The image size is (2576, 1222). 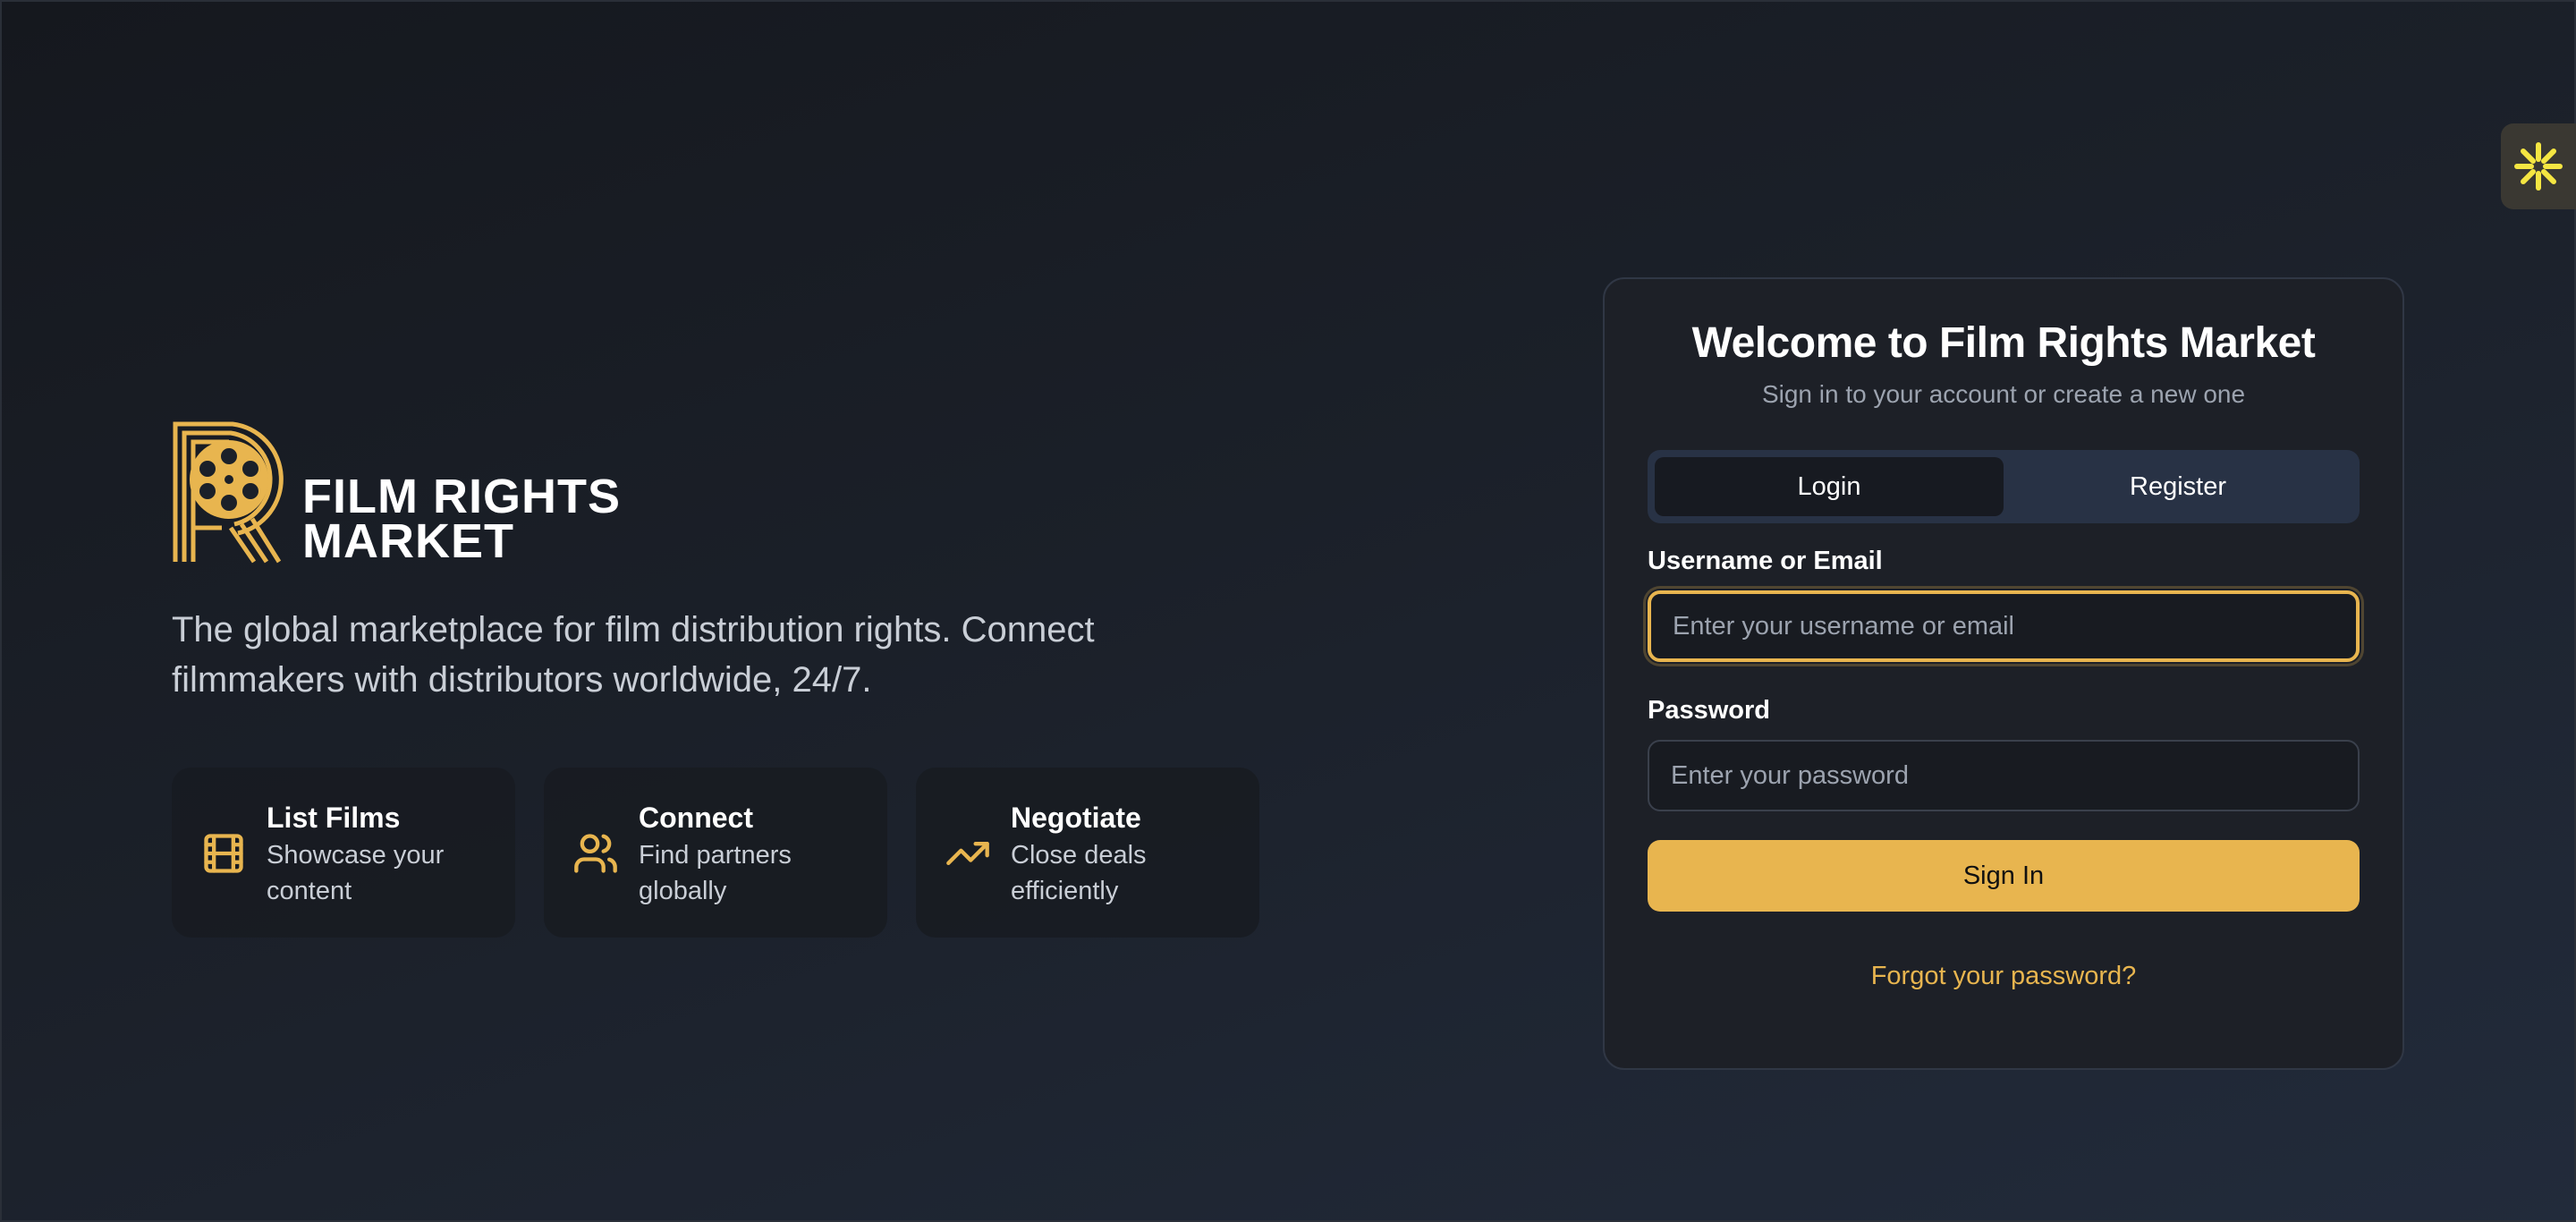 I want to click on trending-up-icon, so click(x=967, y=853).